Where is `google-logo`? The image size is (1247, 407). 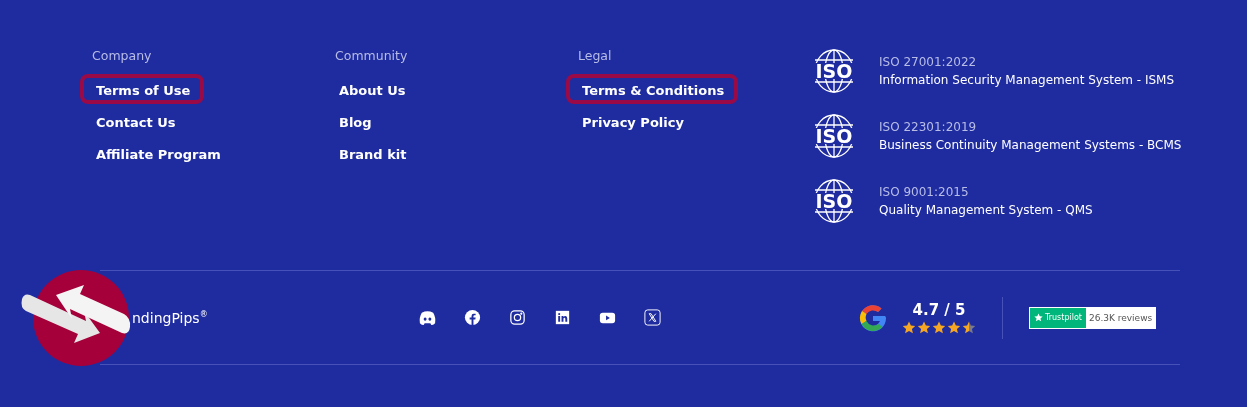
google-logo is located at coordinates (873, 317).